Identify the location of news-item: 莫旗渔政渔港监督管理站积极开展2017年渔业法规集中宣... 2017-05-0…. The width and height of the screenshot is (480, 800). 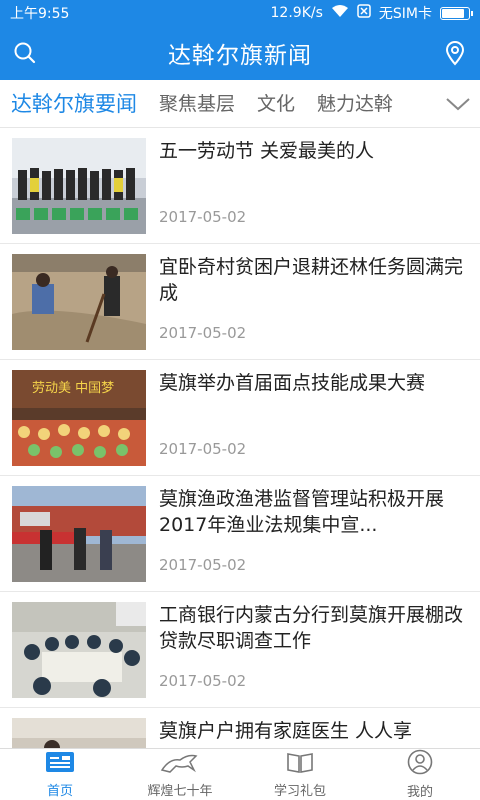
(240, 534).